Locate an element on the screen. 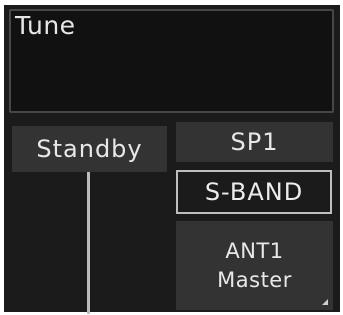 This screenshot has height=315, width=343. tune-label: Tune is located at coordinates (45, 25).